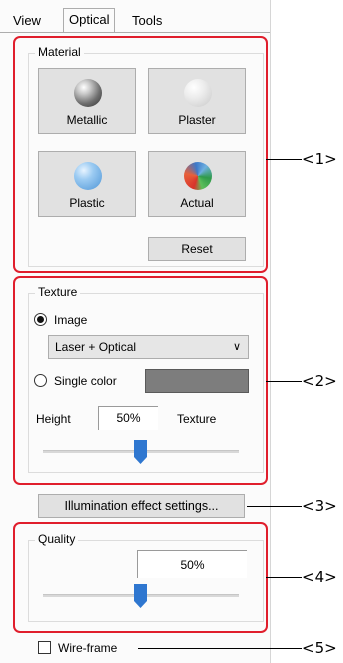 The width and height of the screenshot is (343, 663). I want to click on tab-strip: View Optical Tools, so click(135, 17).